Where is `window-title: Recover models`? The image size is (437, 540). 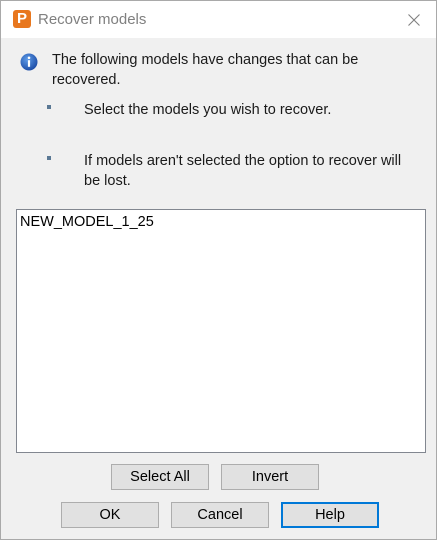 window-title: Recover models is located at coordinates (92, 19).